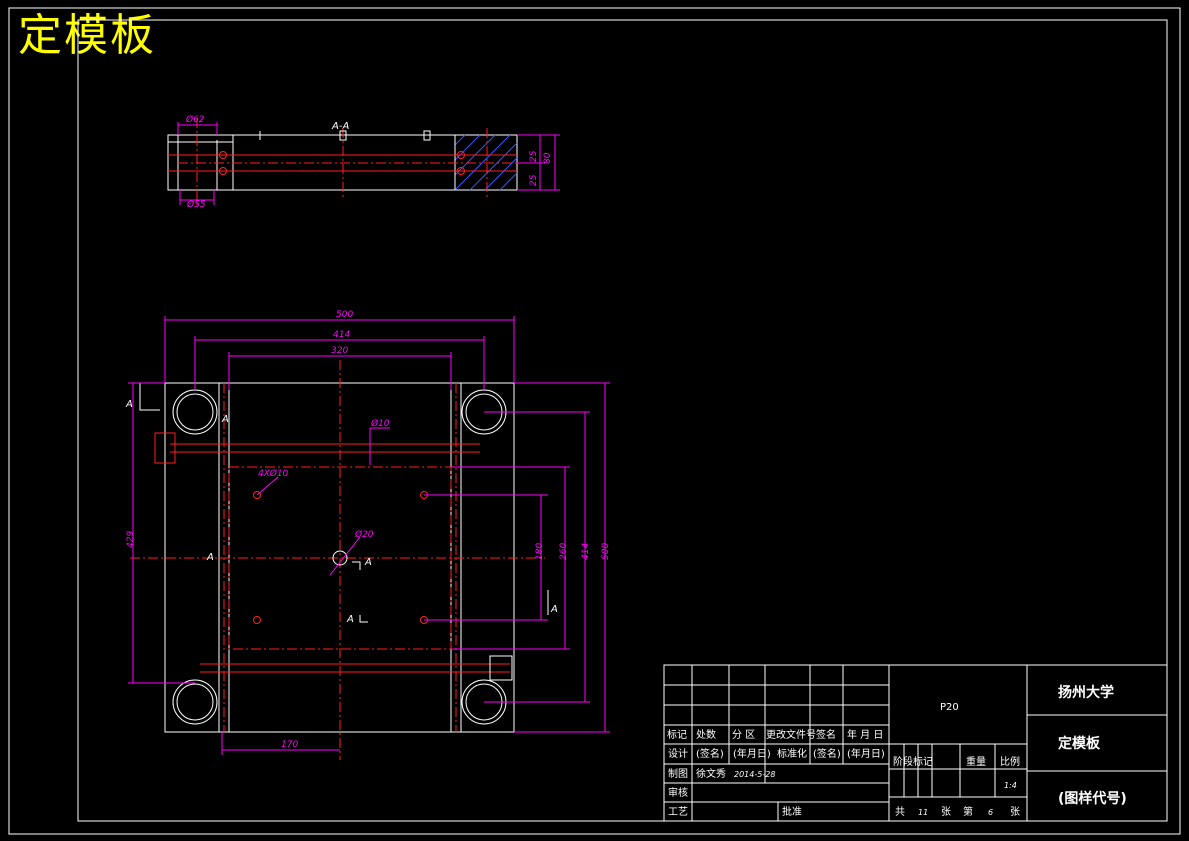 Image resolution: width=1189 pixels, height=841 pixels. What do you see at coordinates (792, 811) in the screenshot?
I see `tb-approve-label: 批准` at bounding box center [792, 811].